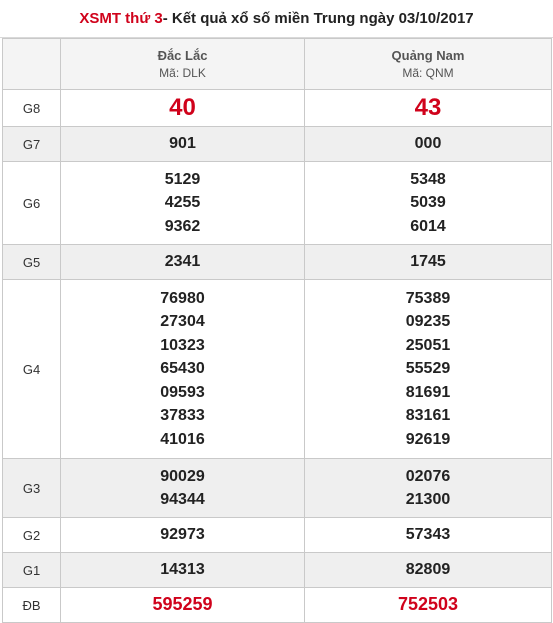  What do you see at coordinates (182, 439) in the screenshot?
I see `result-number: 41016` at bounding box center [182, 439].